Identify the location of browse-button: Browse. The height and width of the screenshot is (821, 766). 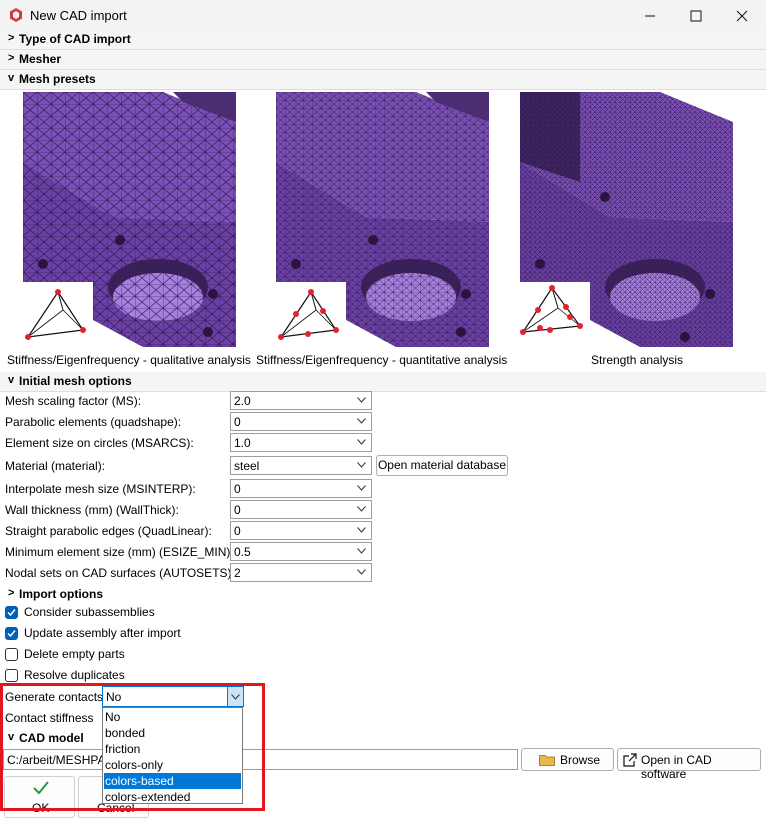
(567, 759).